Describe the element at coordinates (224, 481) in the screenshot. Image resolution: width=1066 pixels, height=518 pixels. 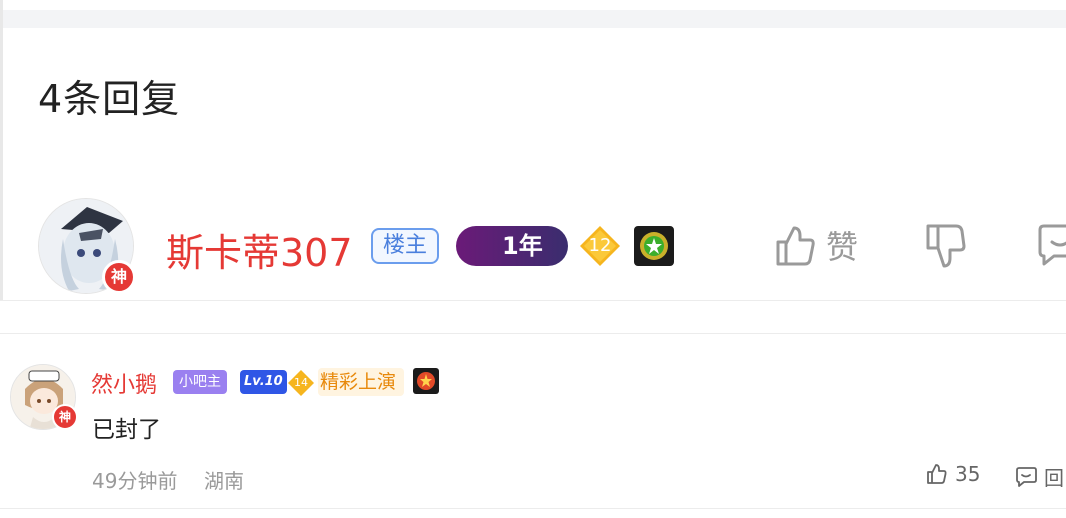
I see `location: 湖南` at that location.